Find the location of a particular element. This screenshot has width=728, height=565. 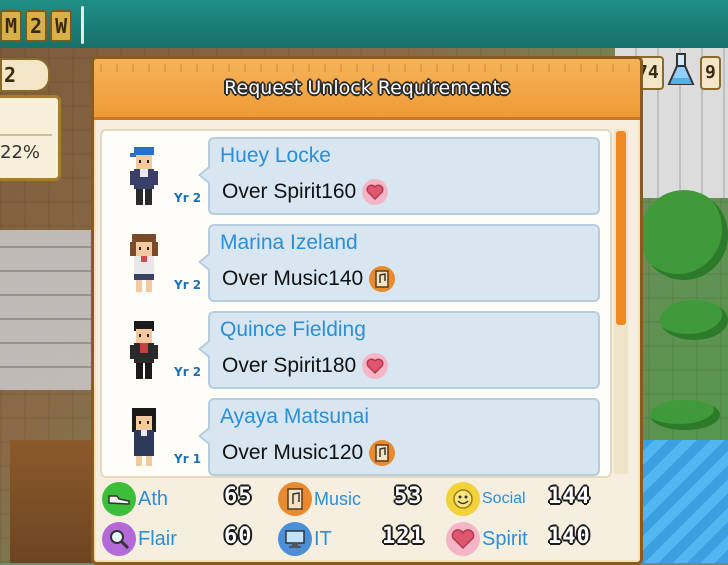

progress-panel: 22% is located at coordinates (30, 138).